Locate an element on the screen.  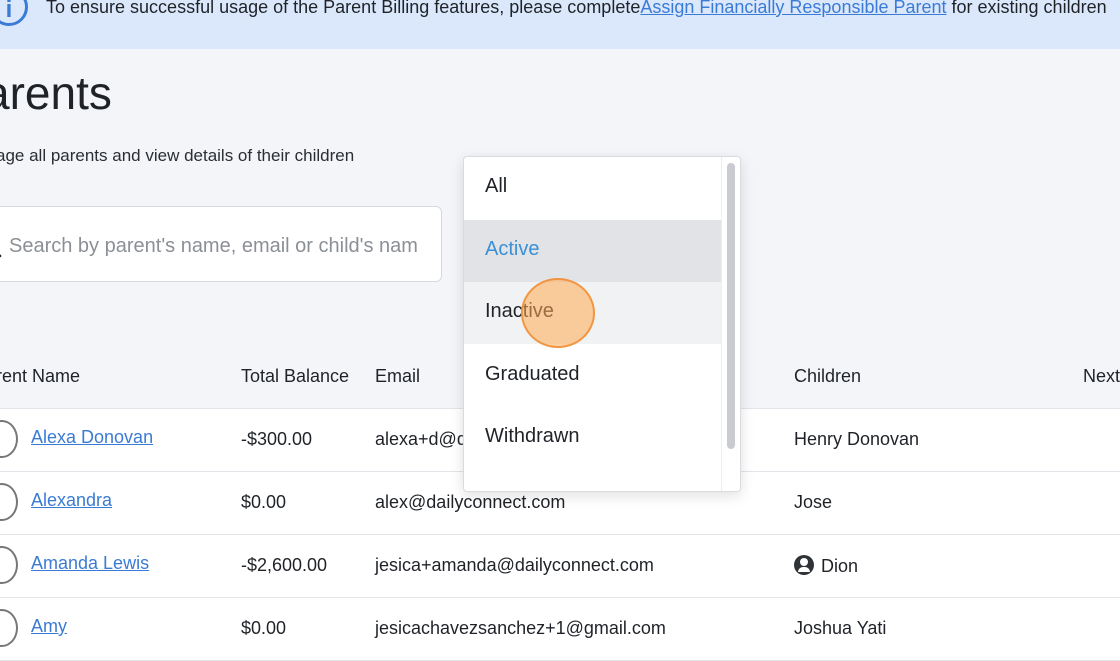
column-header-parent-name: rent Name is located at coordinates (40, 376).